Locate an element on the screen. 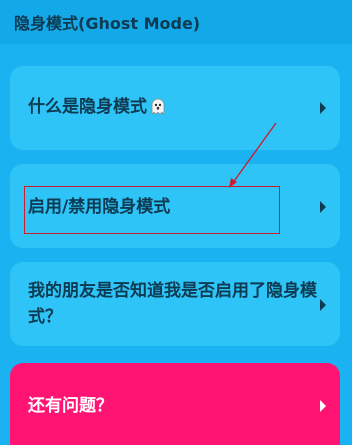  faq-item-label: 我的朋友是否知道我是否启用了隐身模式？ is located at coordinates (172, 304).